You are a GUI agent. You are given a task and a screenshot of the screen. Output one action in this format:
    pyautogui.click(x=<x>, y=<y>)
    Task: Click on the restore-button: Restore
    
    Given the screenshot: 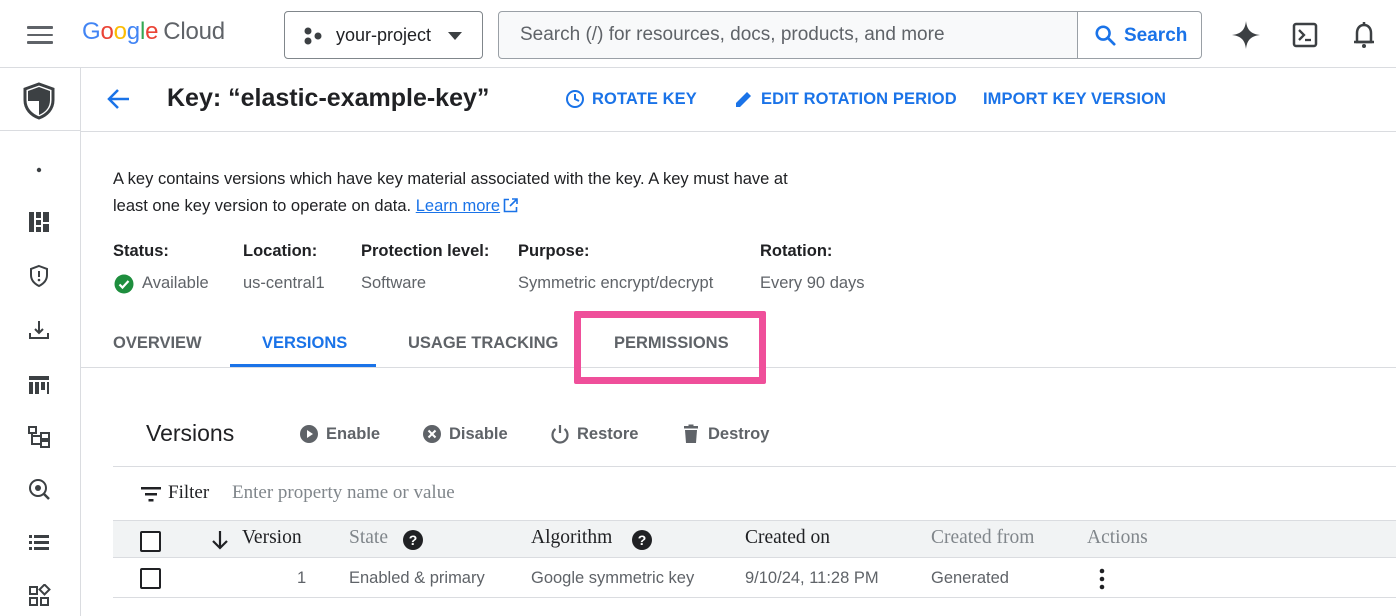 What is the action you would take?
    pyautogui.click(x=596, y=434)
    